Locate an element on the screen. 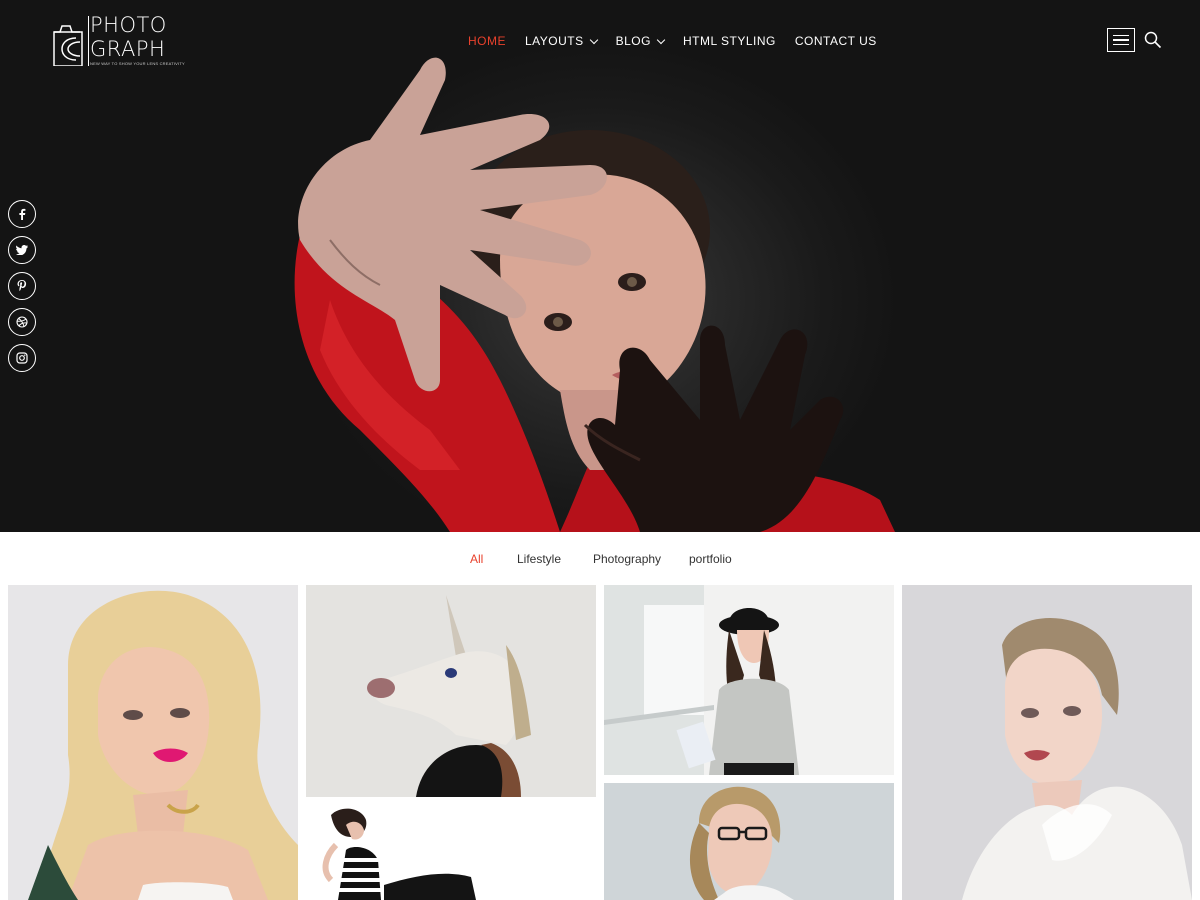 The width and height of the screenshot is (1200, 900). nav-item-contact-us: CONTACT US is located at coordinates (836, 41).